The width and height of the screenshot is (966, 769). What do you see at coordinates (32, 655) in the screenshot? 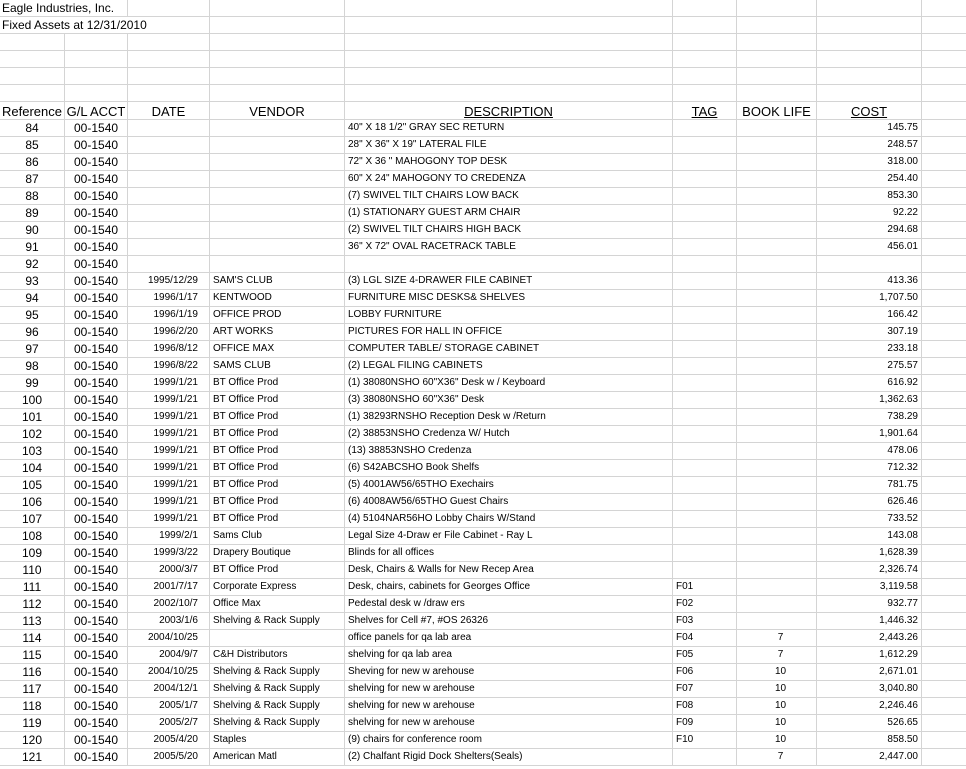
I see `reference-cell: 115` at bounding box center [32, 655].